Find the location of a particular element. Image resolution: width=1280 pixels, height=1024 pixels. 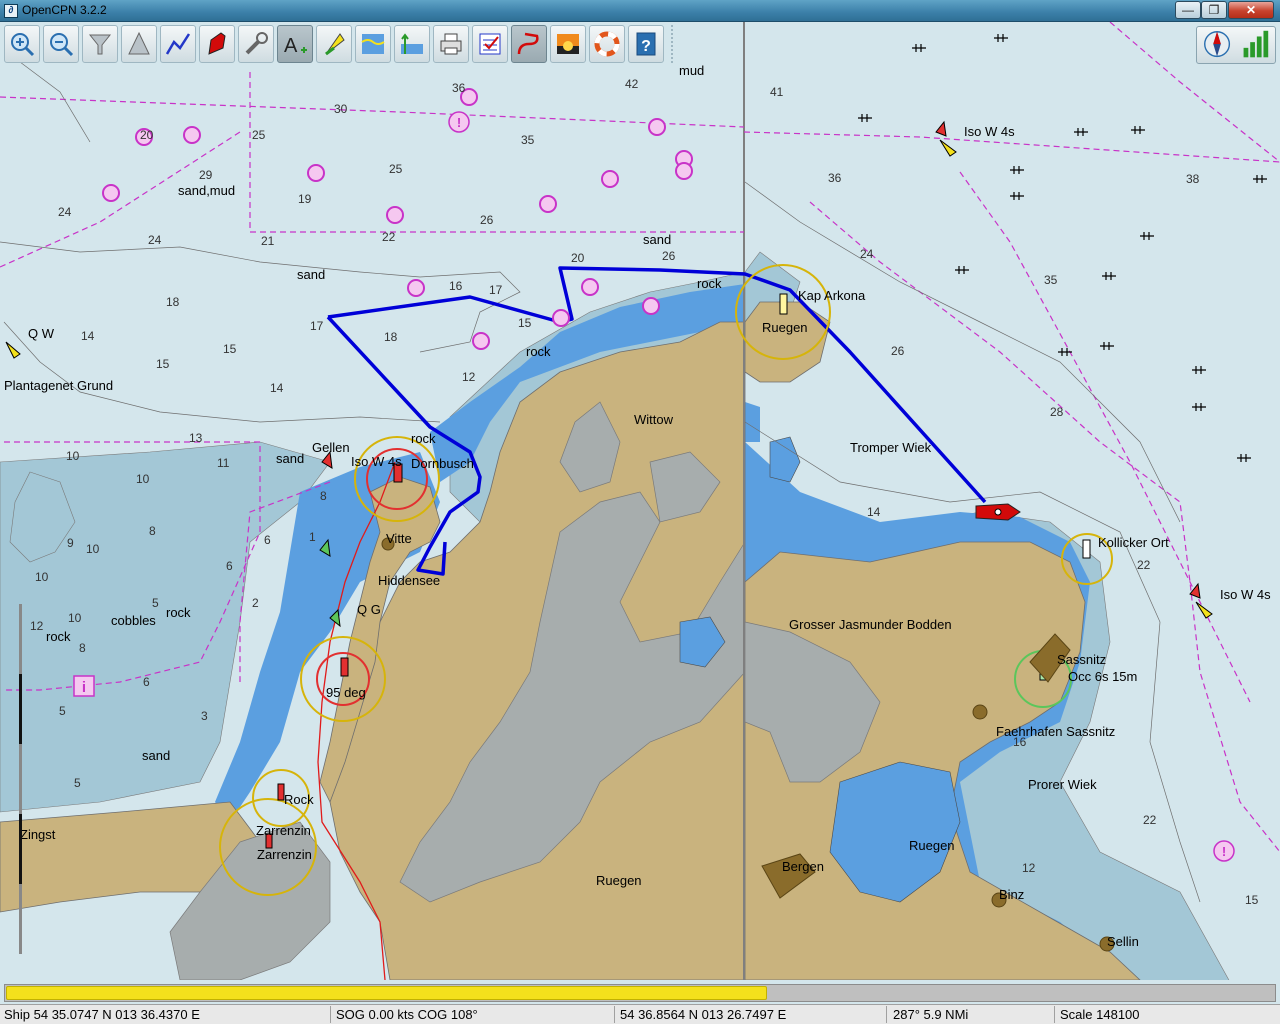

svg-text: 9 is located at coordinates (70, 543).